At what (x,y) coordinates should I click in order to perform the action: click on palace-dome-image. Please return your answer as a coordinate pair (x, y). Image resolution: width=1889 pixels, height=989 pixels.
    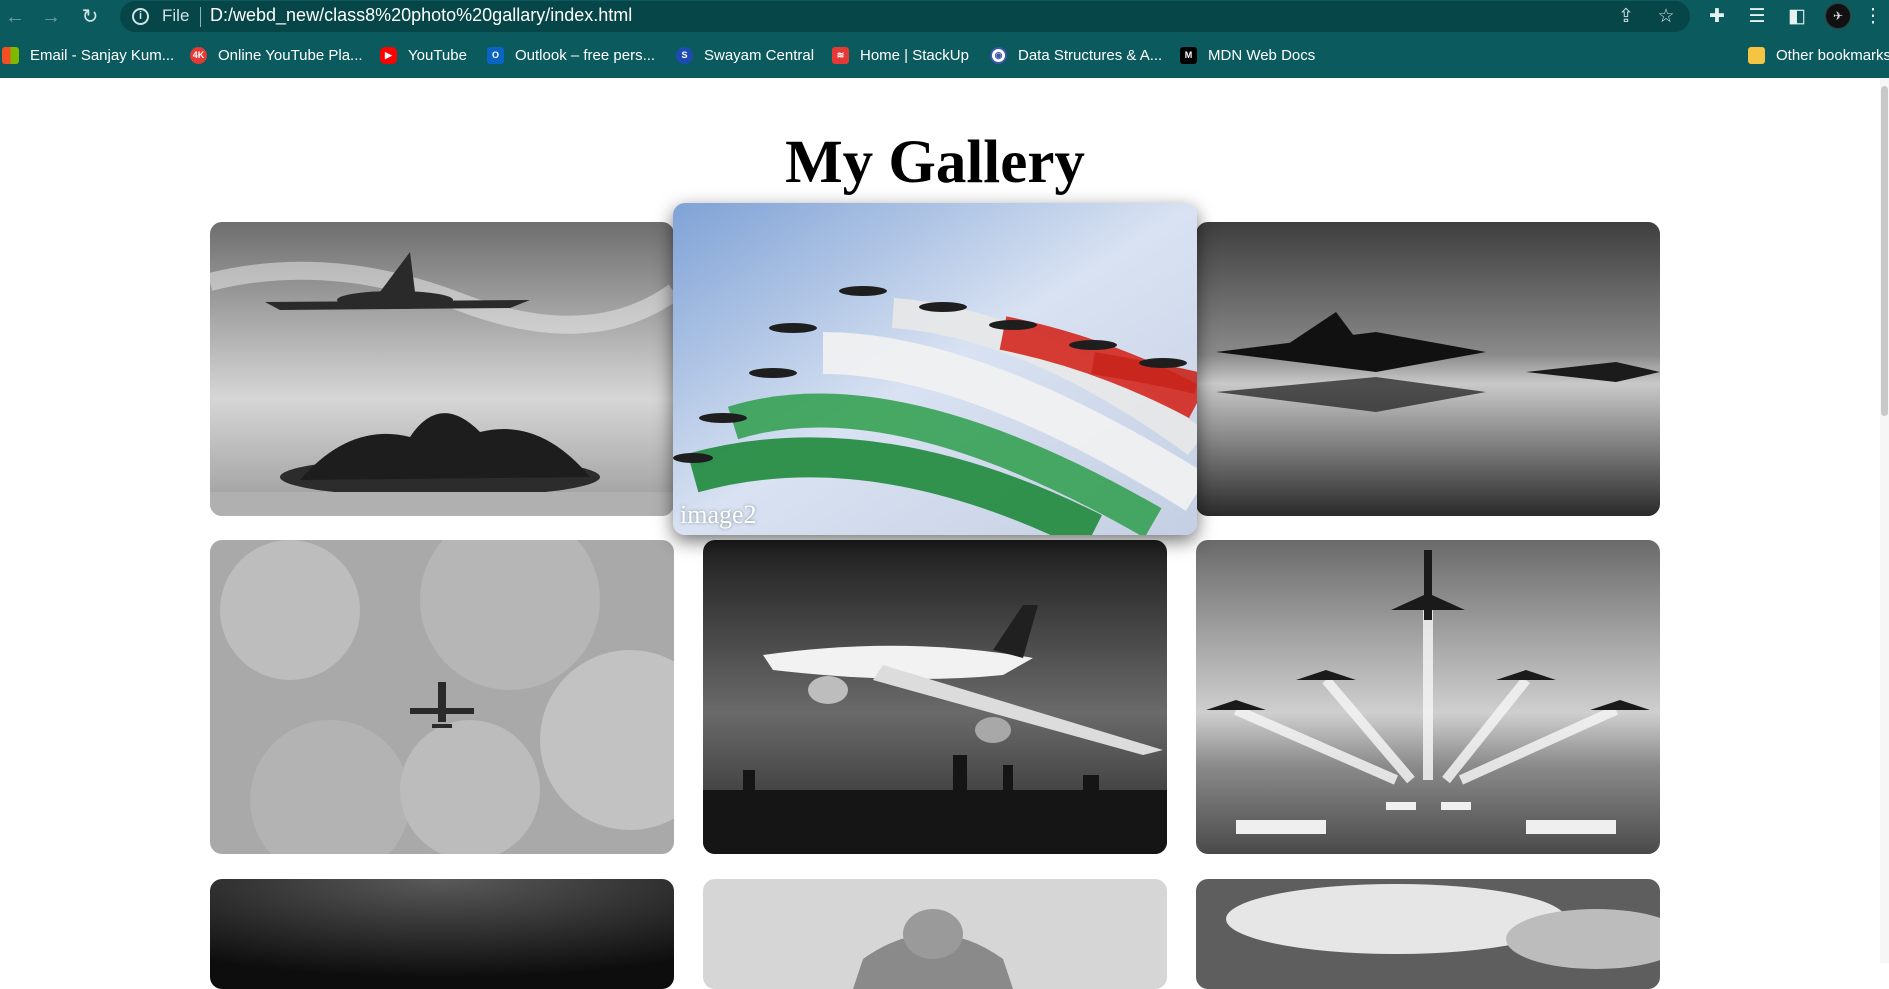
    Looking at the image, I should click on (935, 934).